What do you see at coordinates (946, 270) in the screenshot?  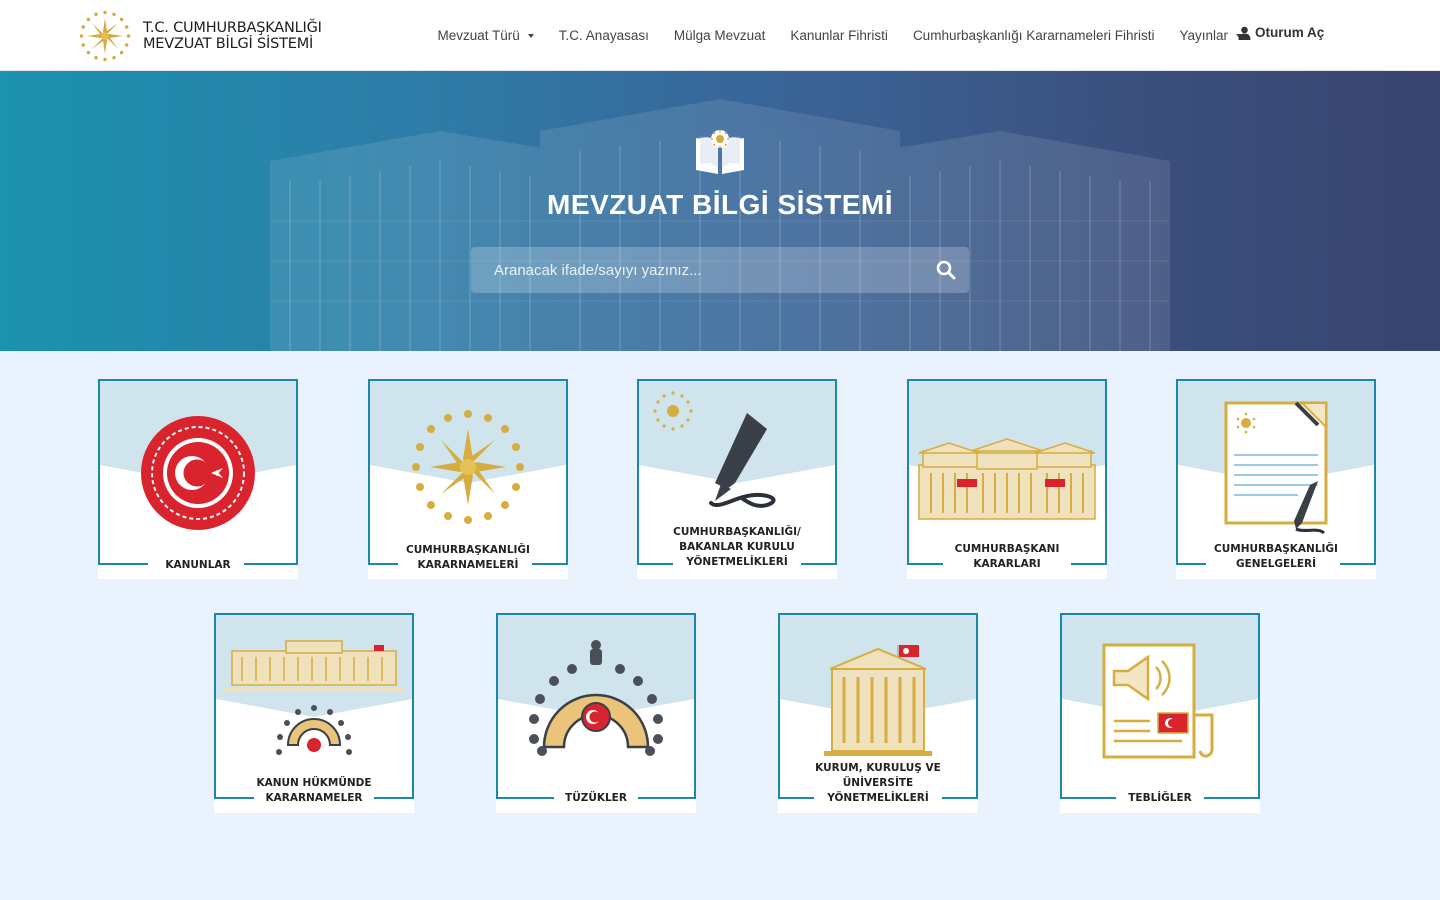 I see `search-icon` at bounding box center [946, 270].